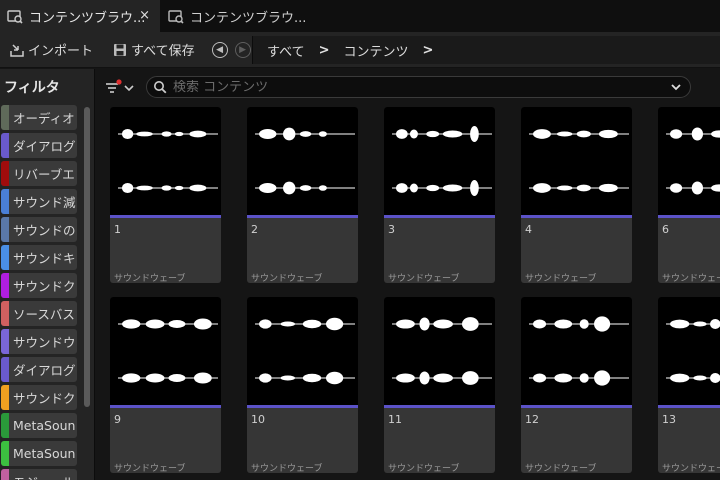 The height and width of the screenshot is (480, 720). I want to click on search-row, so click(408, 87).